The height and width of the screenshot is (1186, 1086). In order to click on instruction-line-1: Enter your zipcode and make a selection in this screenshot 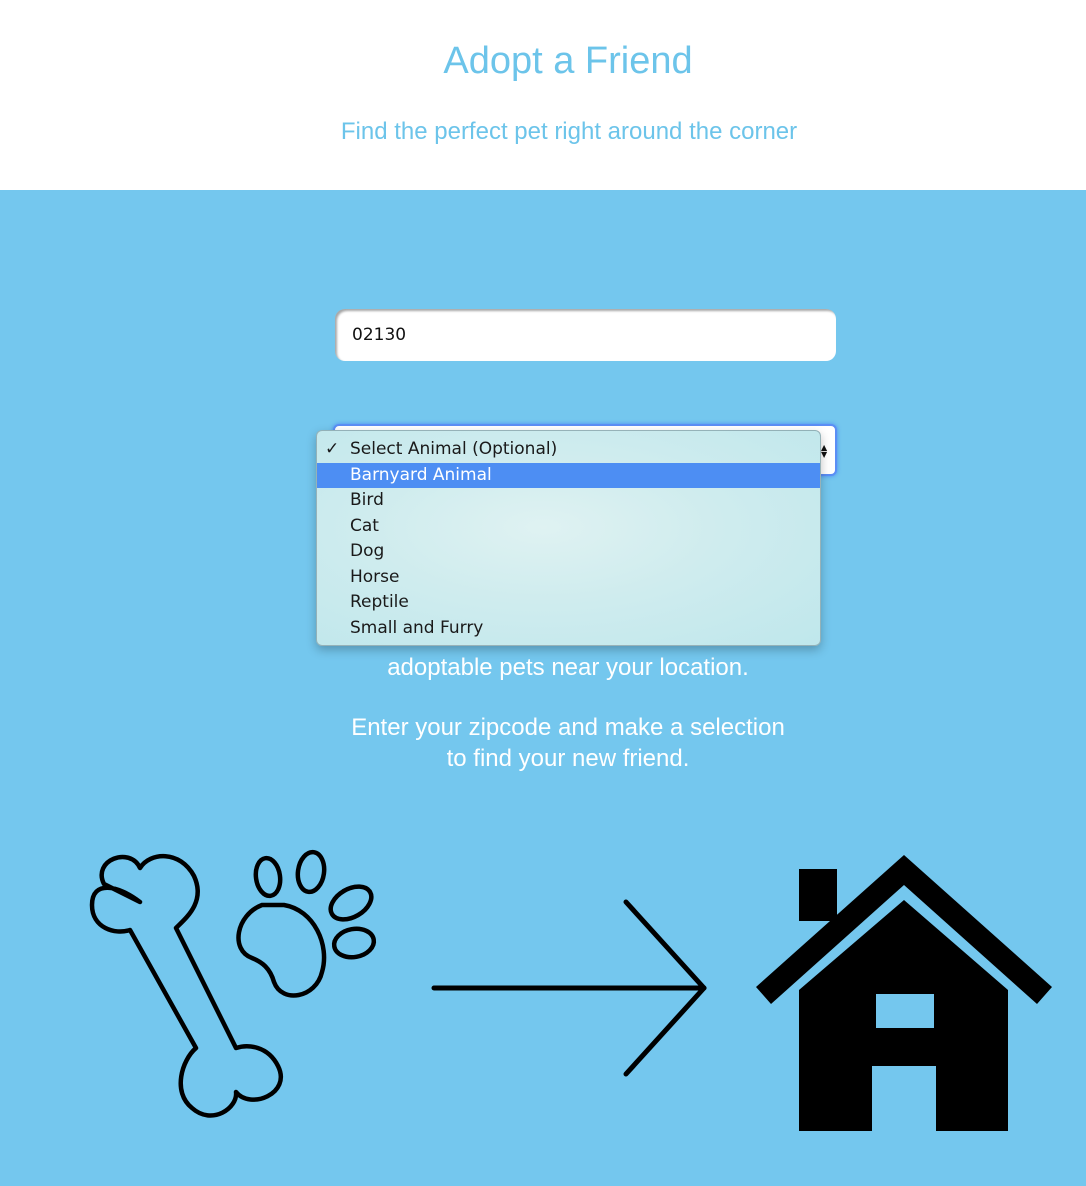, I will do `click(568, 727)`.